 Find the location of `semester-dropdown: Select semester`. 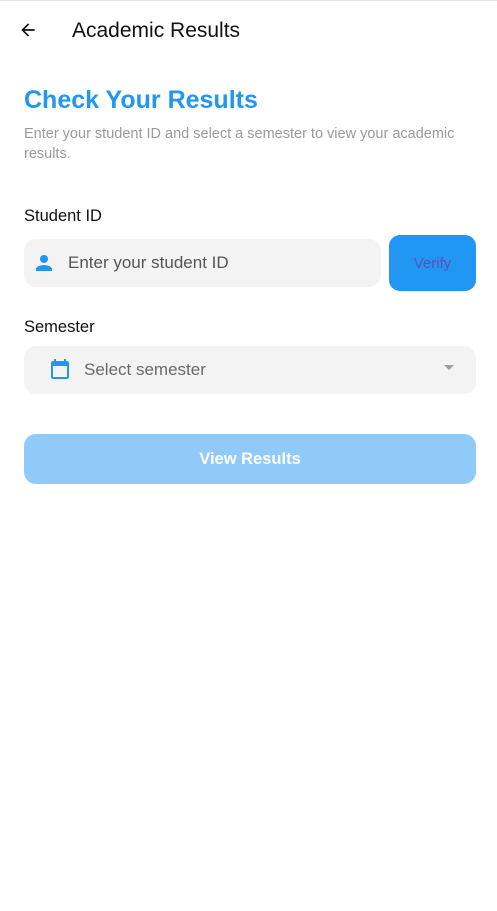

semester-dropdown: Select semester is located at coordinates (250, 370).